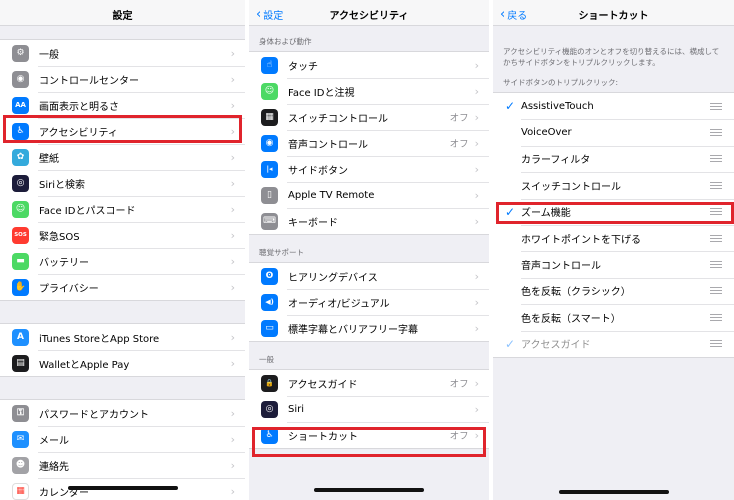  What do you see at coordinates (369, 276) in the screenshot?
I see `list-item: ʘ ヒアリングデバイス ›` at bounding box center [369, 276].